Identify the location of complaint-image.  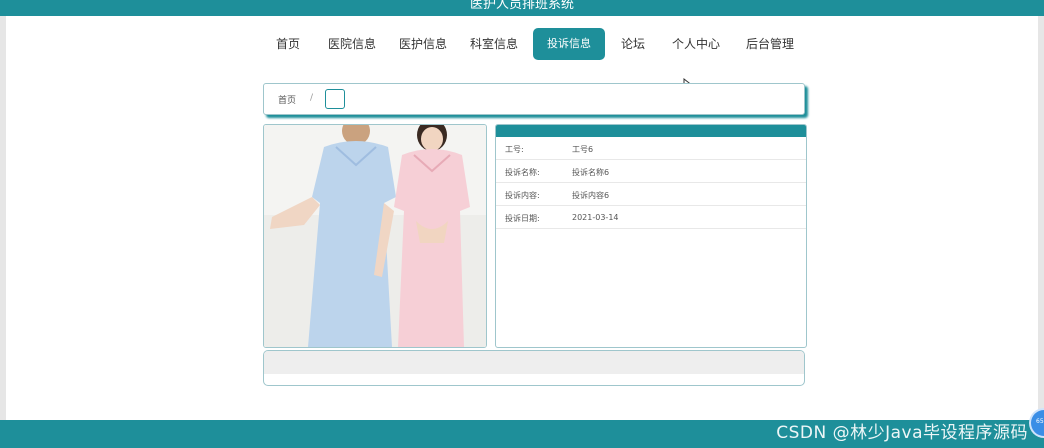
(375, 236).